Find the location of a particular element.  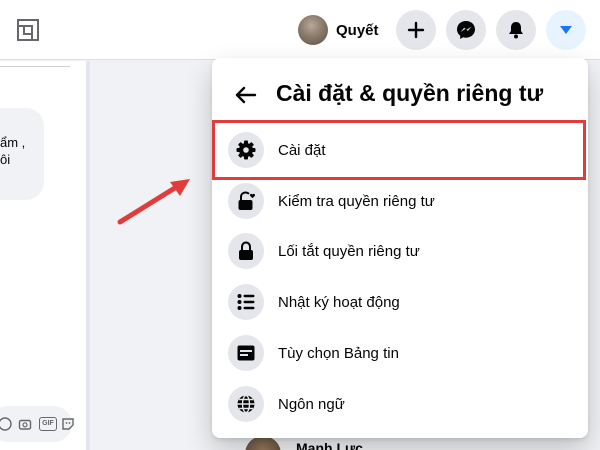

messenger-icon is located at coordinates (466, 30).